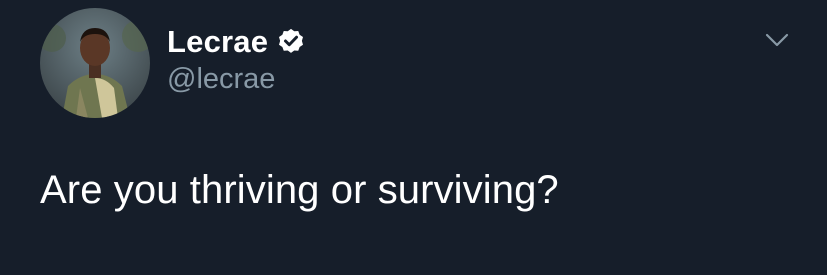 This screenshot has height=275, width=827. What do you see at coordinates (291, 42) in the screenshot?
I see `verified-badge-icon` at bounding box center [291, 42].